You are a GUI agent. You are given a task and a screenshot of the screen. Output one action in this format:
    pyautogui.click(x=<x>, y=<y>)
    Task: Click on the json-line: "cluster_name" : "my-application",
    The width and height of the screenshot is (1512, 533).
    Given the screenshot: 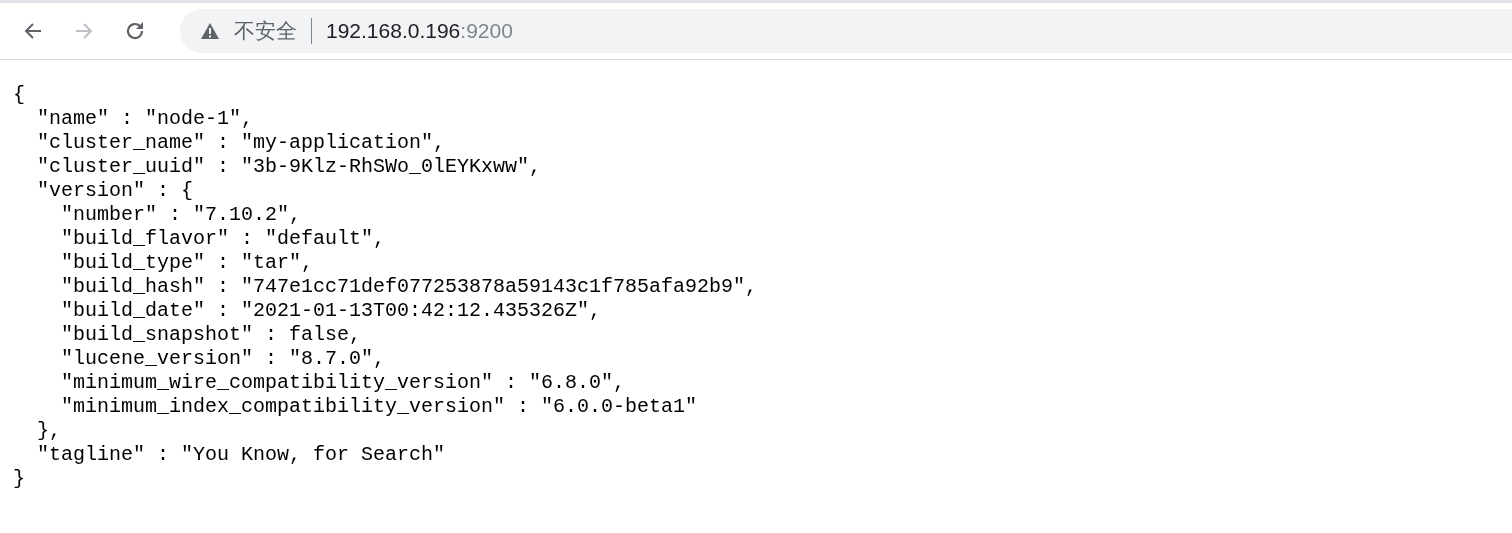 What is the action you would take?
    pyautogui.click(x=241, y=142)
    